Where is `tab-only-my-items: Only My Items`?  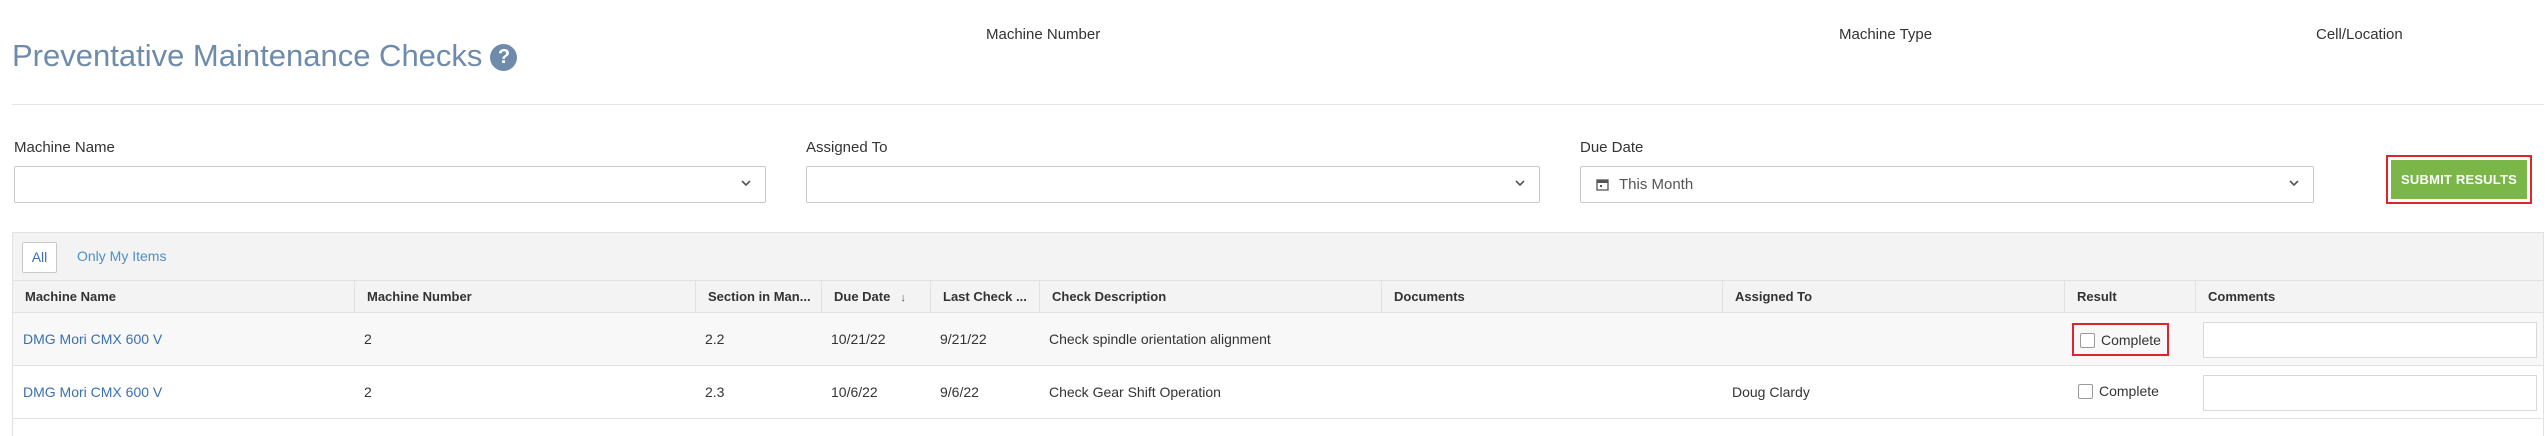
tab-only-my-items: Only My Items is located at coordinates (121, 256).